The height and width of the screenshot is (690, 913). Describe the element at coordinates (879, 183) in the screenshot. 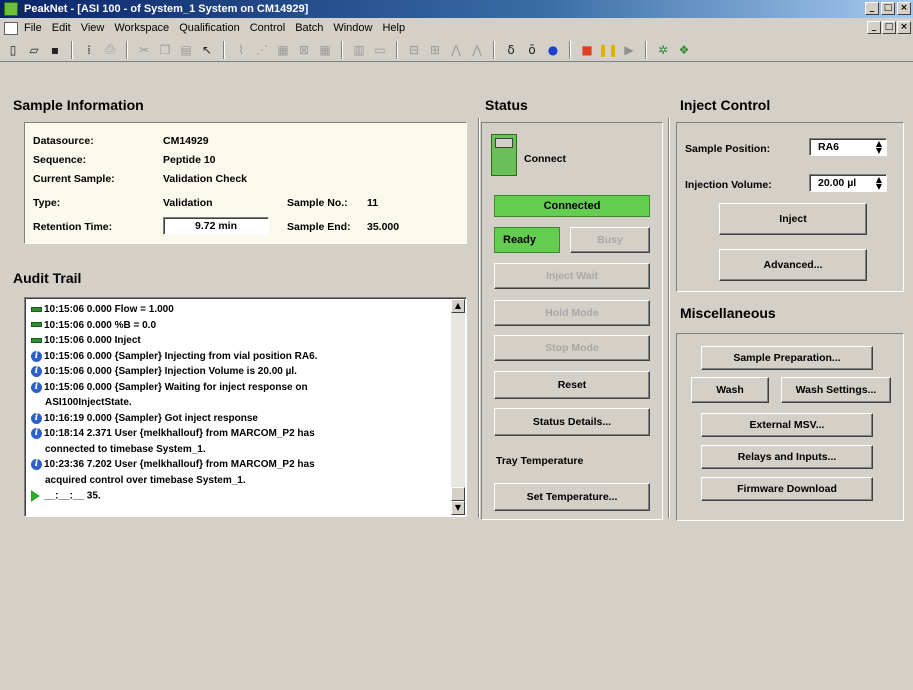

I see `injection-volume-spinner-icon: ▲ ▼` at that location.